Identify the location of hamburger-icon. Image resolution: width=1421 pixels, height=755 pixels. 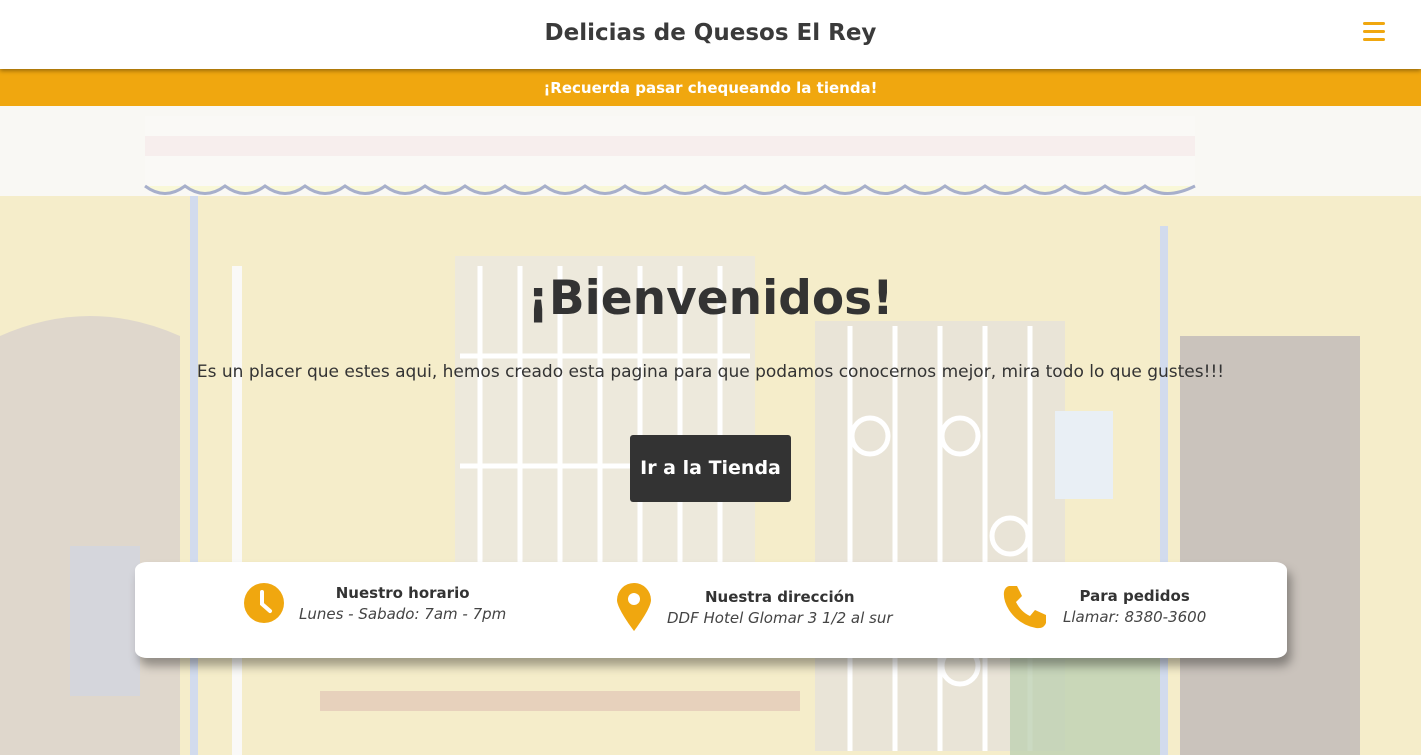
(1374, 33).